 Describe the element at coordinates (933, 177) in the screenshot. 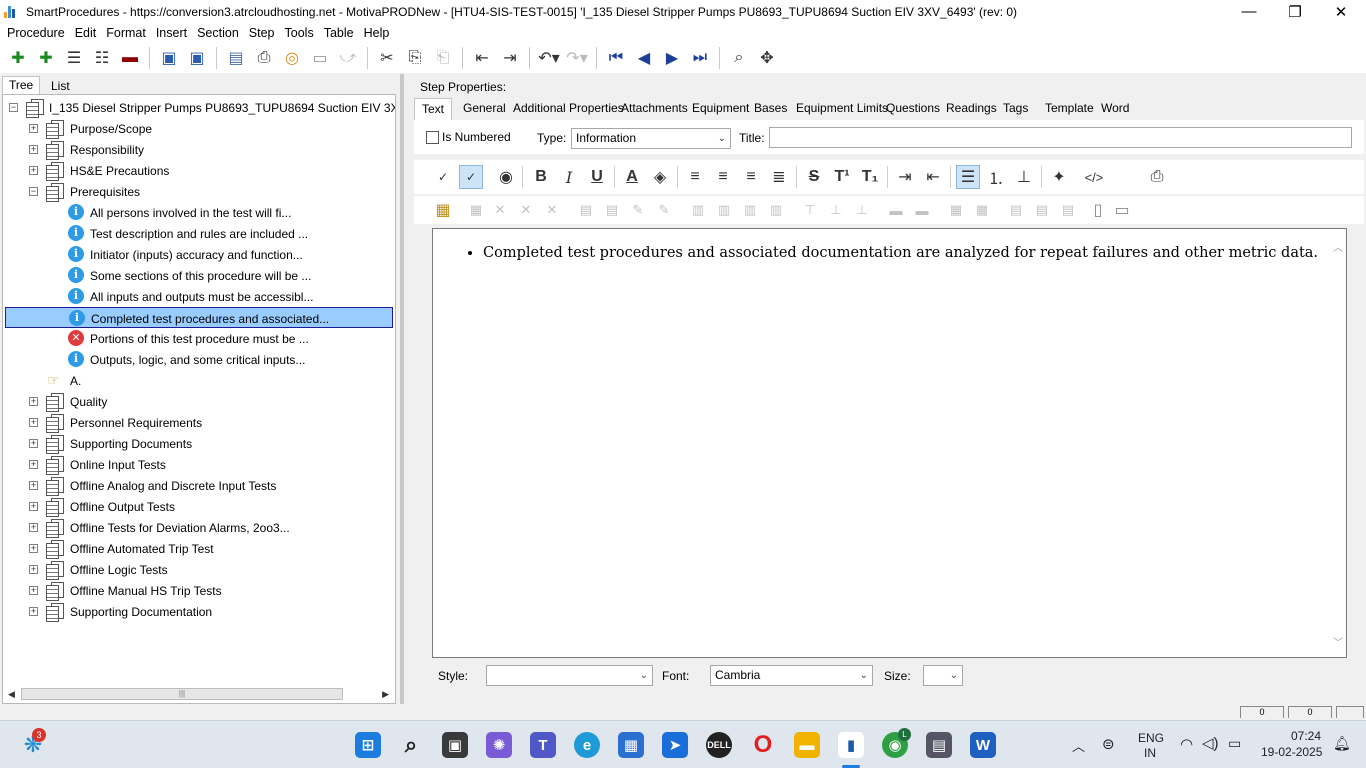

I see `decrease-indent-icon: ⇤` at that location.